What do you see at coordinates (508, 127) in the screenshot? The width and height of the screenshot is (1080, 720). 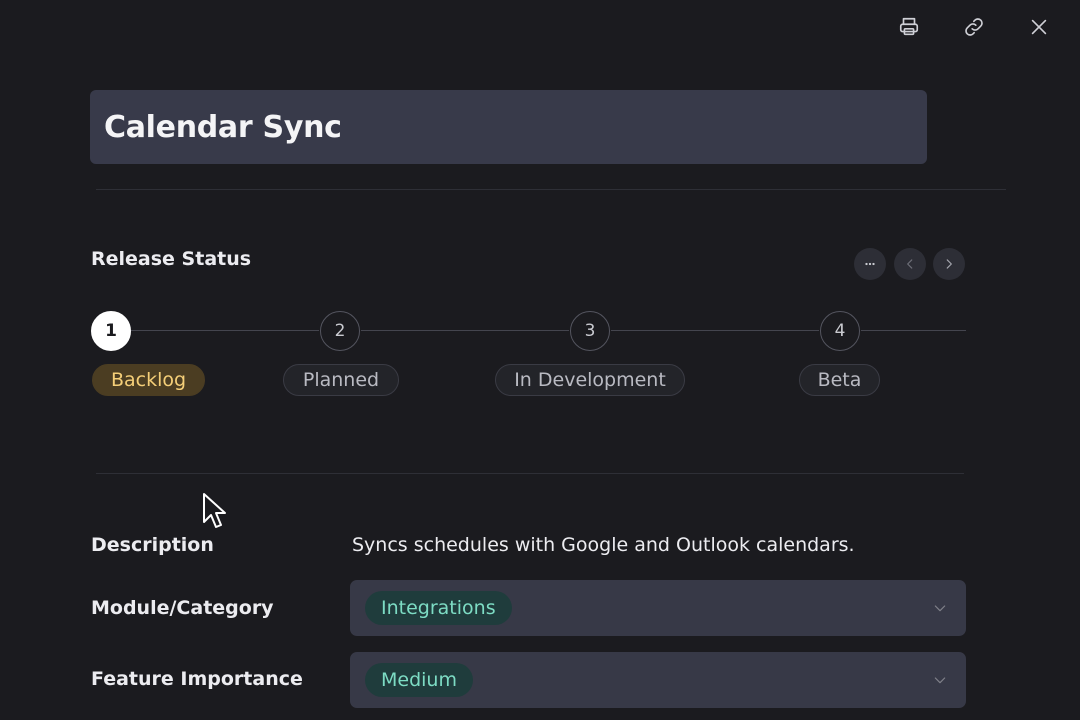 I see `title-field: Calendar Sync` at bounding box center [508, 127].